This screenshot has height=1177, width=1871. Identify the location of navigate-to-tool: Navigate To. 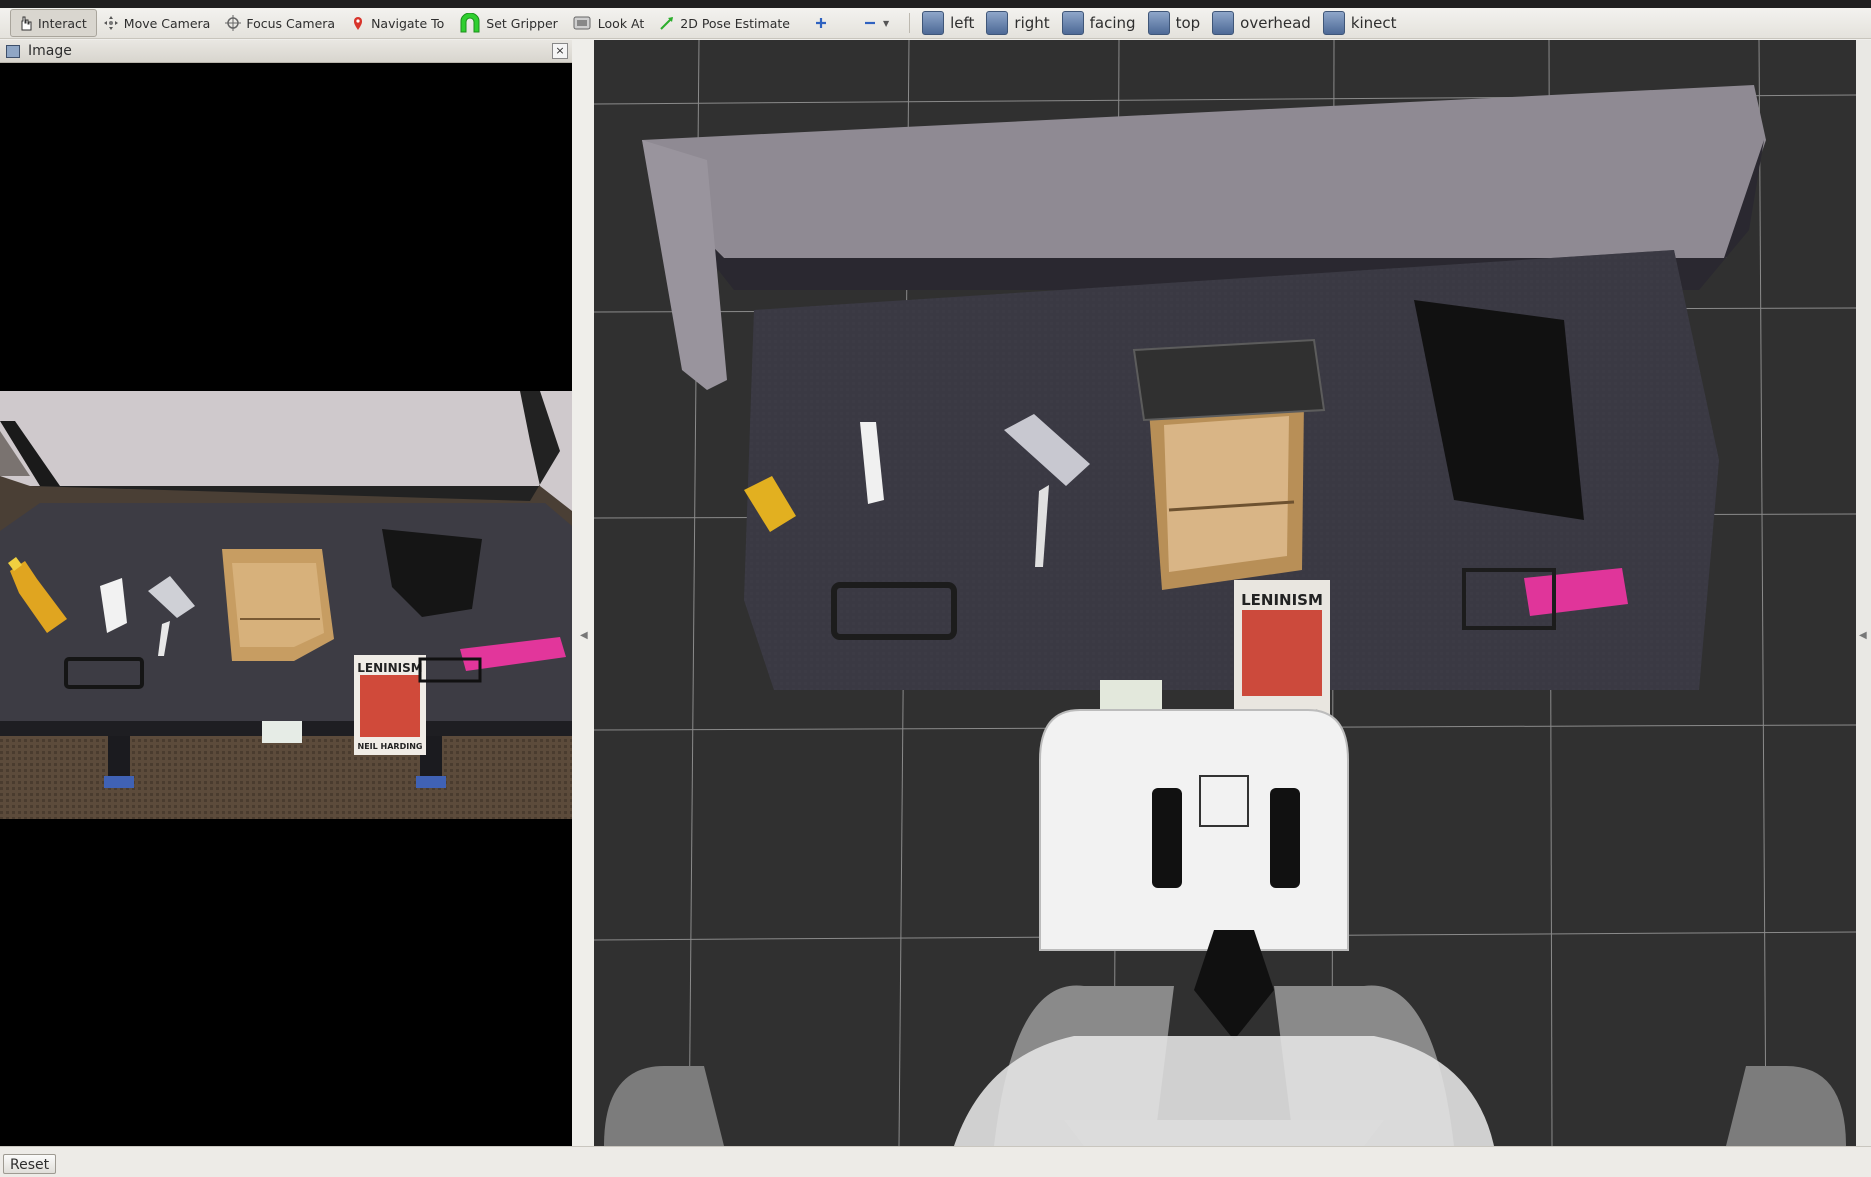
(398, 23).